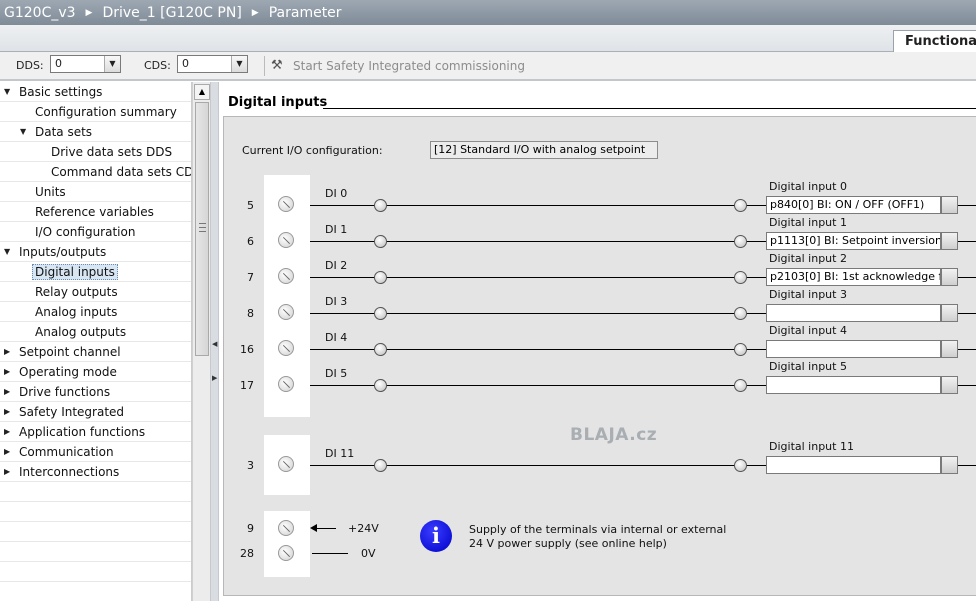 The height and width of the screenshot is (601, 976). I want to click on tree-item: ▶ Operating mode, so click(95, 372).